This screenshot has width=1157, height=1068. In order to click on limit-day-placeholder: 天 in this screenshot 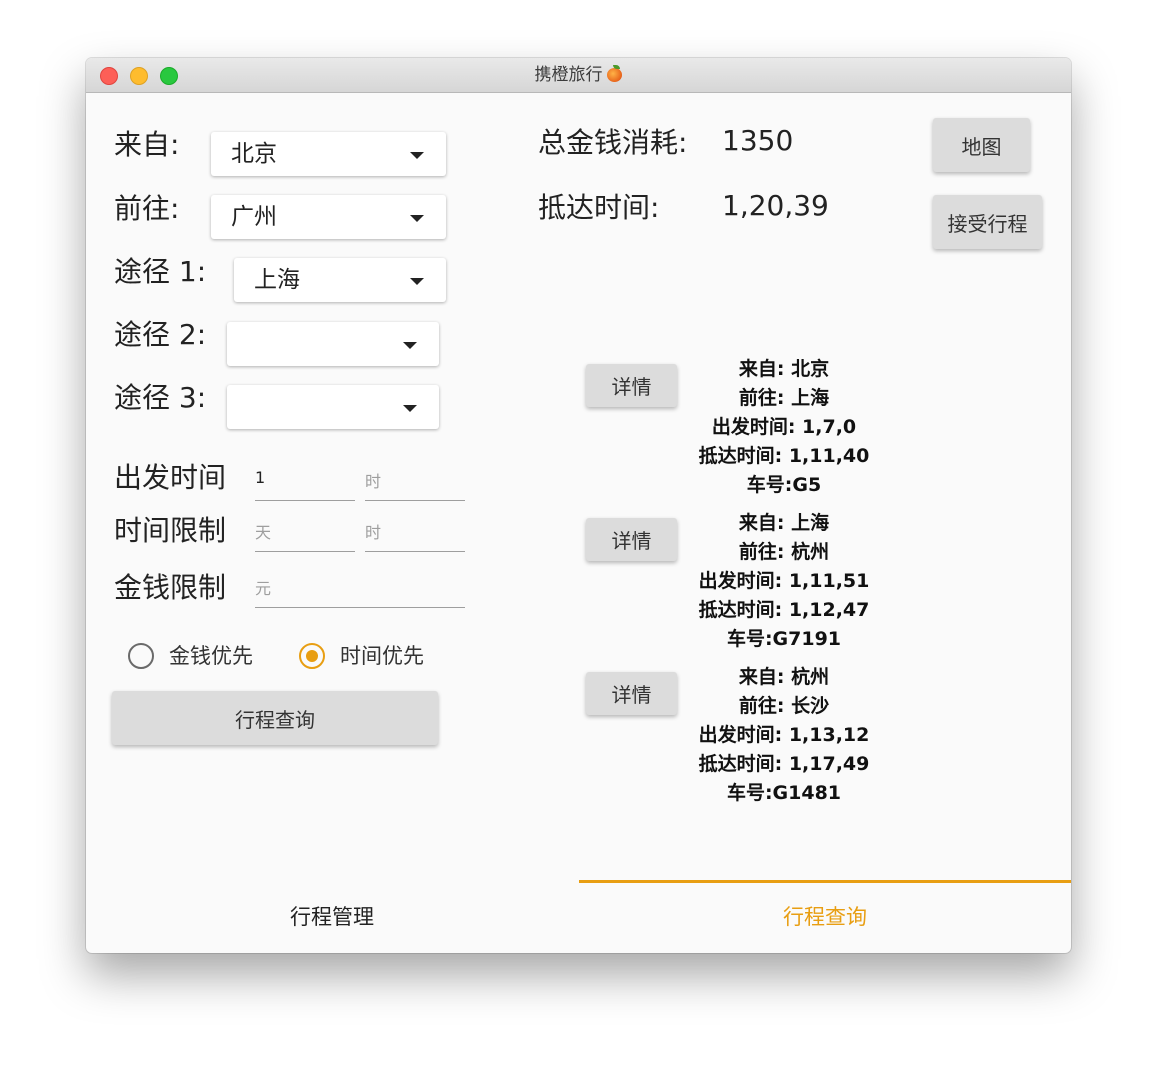, I will do `click(263, 532)`.